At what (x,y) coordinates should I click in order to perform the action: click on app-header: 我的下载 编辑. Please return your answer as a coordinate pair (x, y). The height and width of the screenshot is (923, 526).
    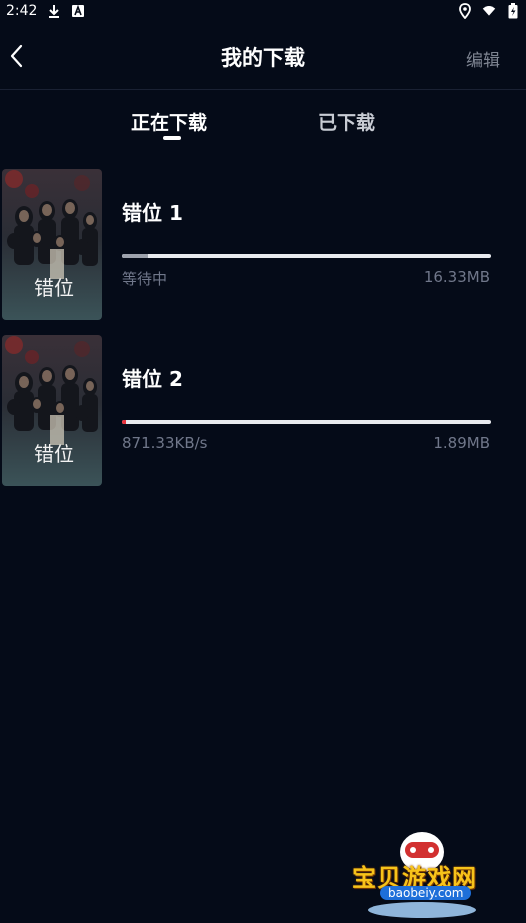
    Looking at the image, I should click on (263, 56).